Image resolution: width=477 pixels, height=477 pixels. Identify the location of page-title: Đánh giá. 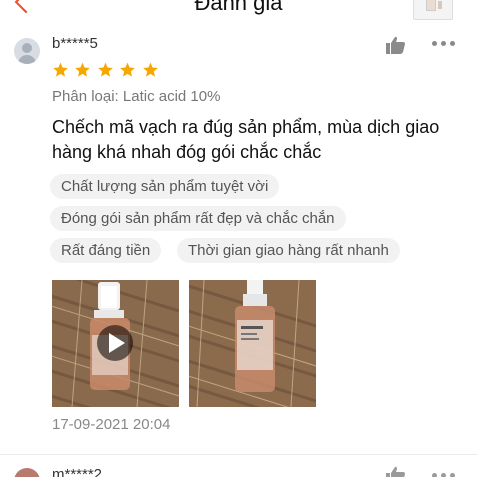
(238, 7).